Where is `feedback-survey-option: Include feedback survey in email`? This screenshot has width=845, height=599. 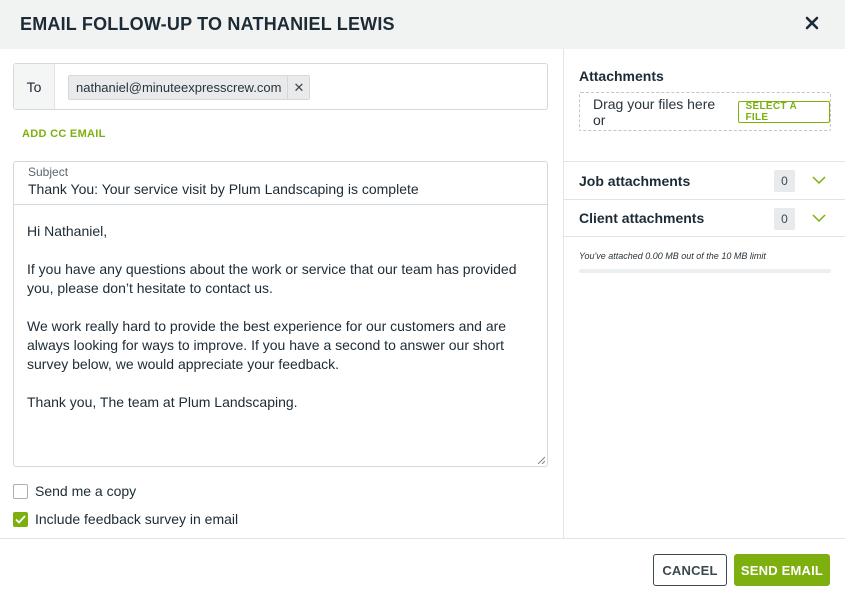
feedback-survey-option: Include feedback survey in email is located at coordinates (125, 519).